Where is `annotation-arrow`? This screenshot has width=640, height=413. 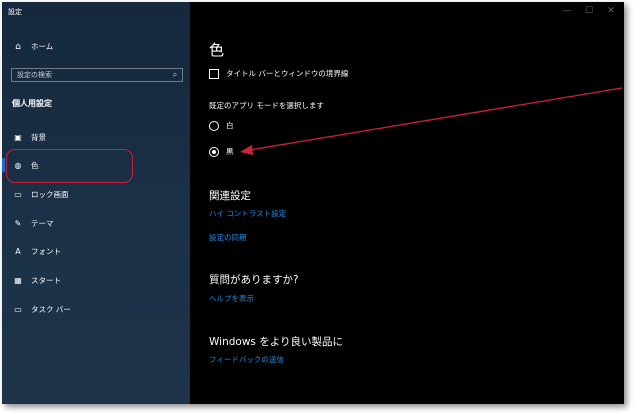 annotation-arrow is located at coordinates (431, 121).